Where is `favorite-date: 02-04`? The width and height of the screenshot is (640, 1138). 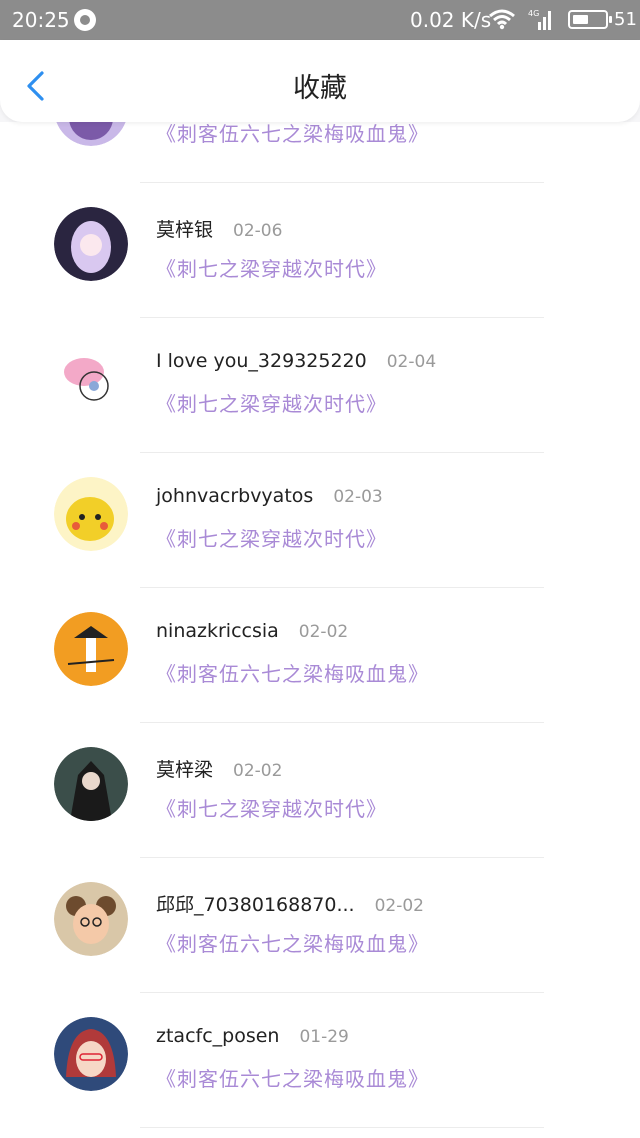
favorite-date: 02-04 is located at coordinates (411, 362).